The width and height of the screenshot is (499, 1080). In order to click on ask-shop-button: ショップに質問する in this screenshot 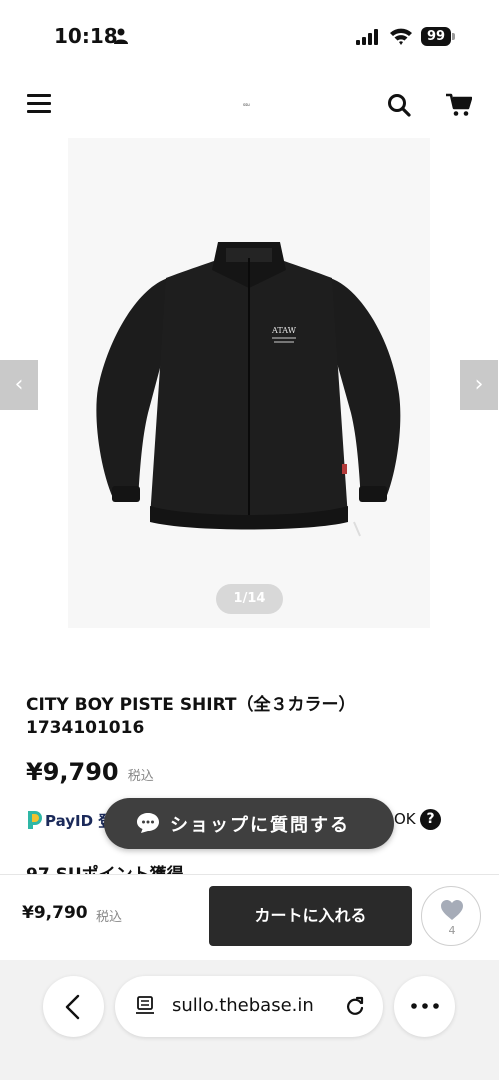, I will do `click(249, 823)`.